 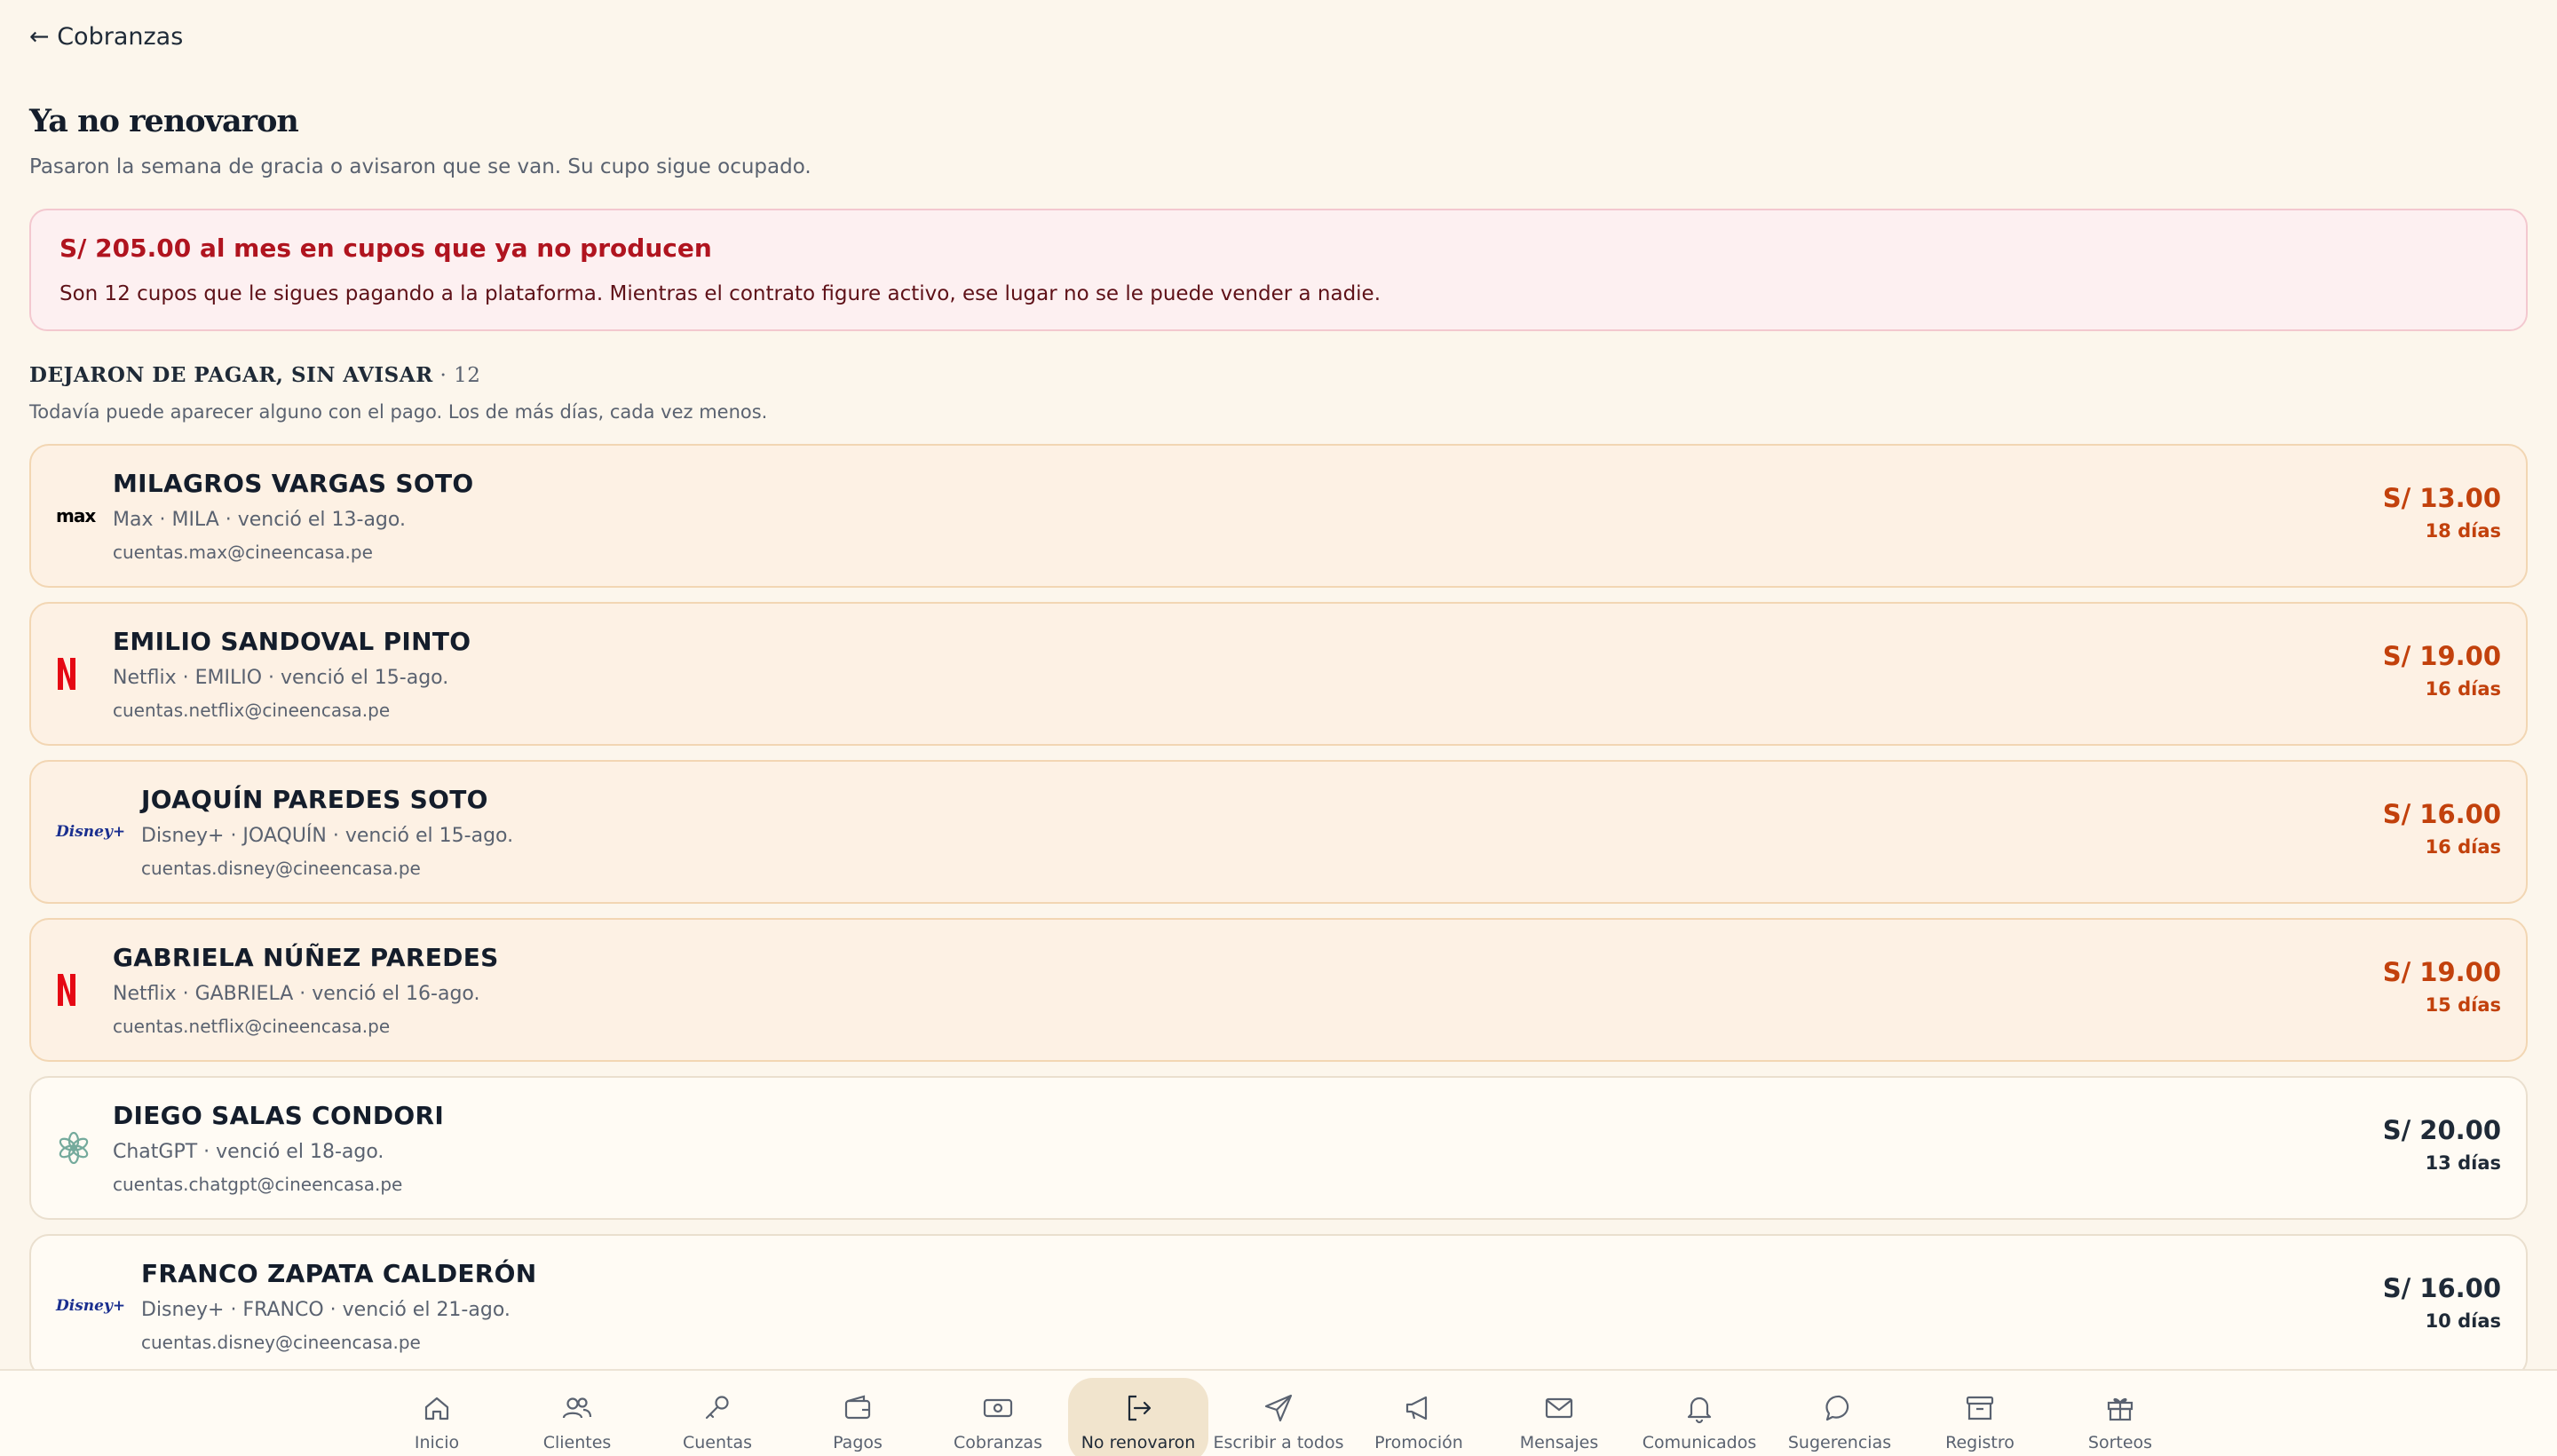 I want to click on nav-label: Sorteos, so click(x=2120, y=1442).